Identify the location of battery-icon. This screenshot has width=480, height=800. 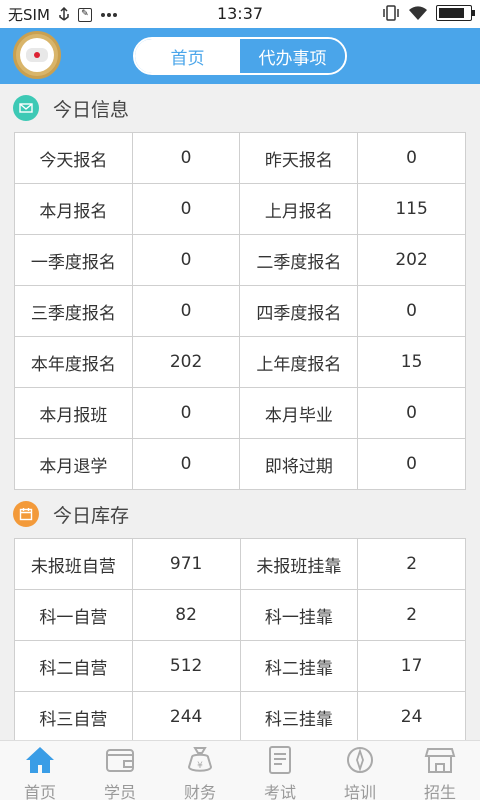
(455, 13).